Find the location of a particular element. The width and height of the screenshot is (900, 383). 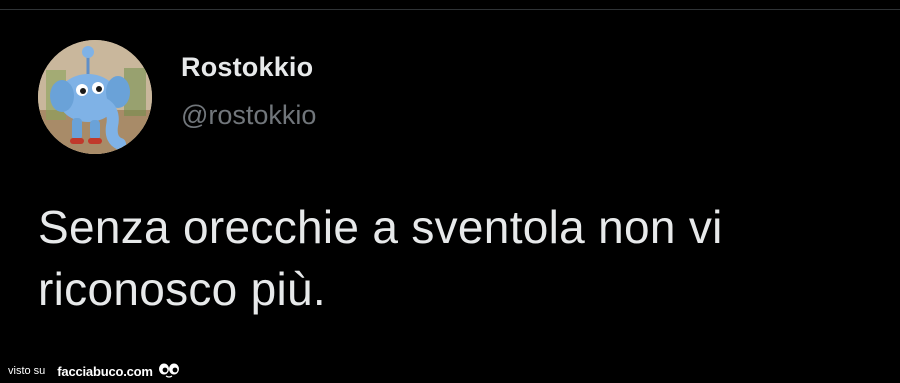

cartoon-elephant-avatar-icon is located at coordinates (95, 97).